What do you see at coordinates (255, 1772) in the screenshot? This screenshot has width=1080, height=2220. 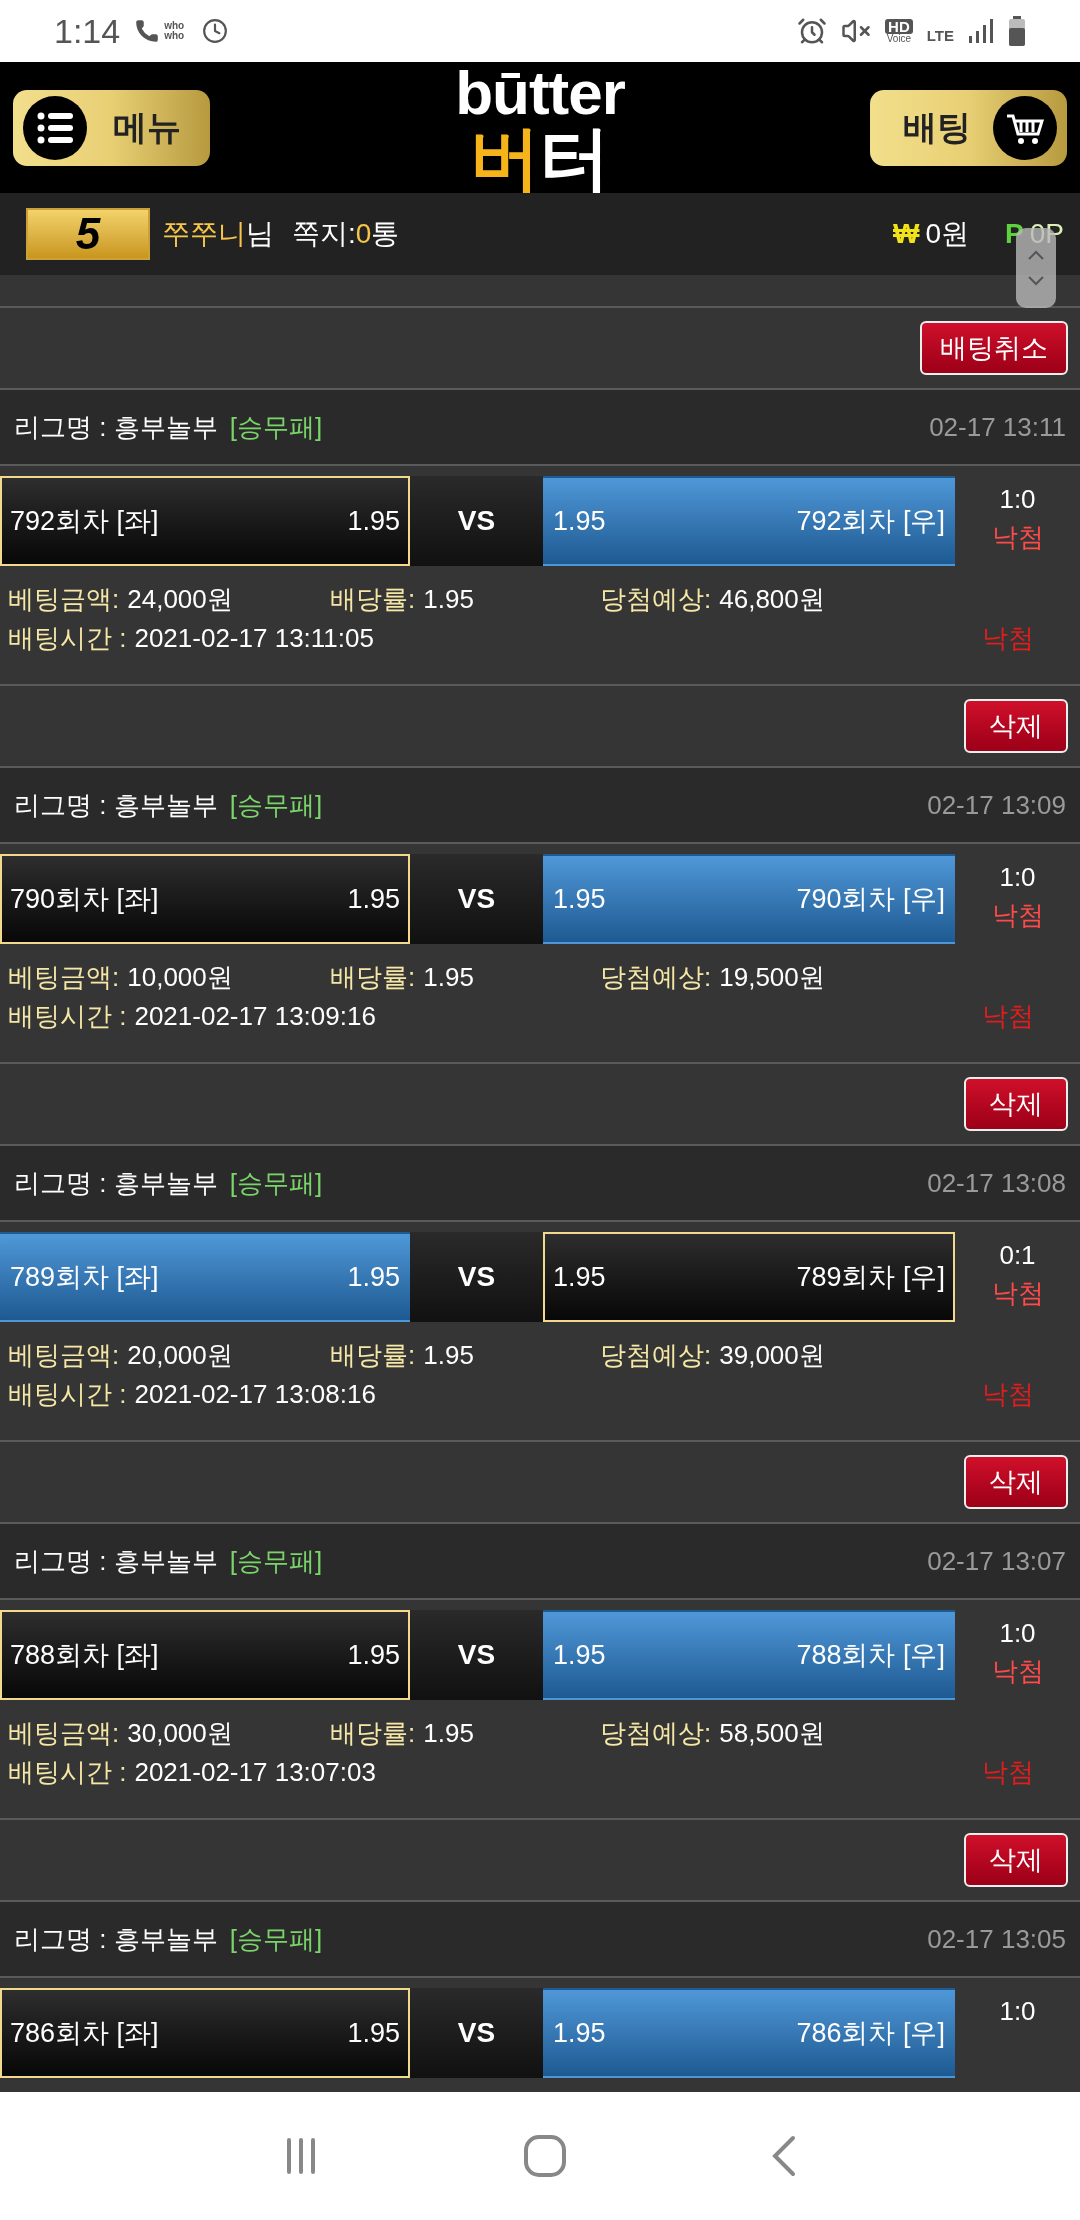 I see `bet-time-value: 2021-02-17 13:07:03` at bounding box center [255, 1772].